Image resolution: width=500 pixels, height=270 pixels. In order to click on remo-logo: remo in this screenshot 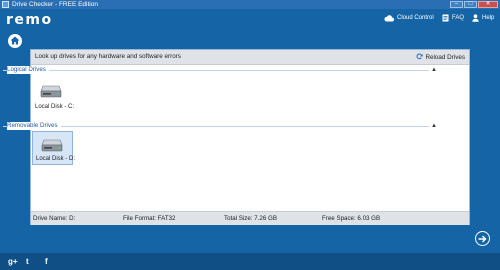, I will do `click(29, 20)`.